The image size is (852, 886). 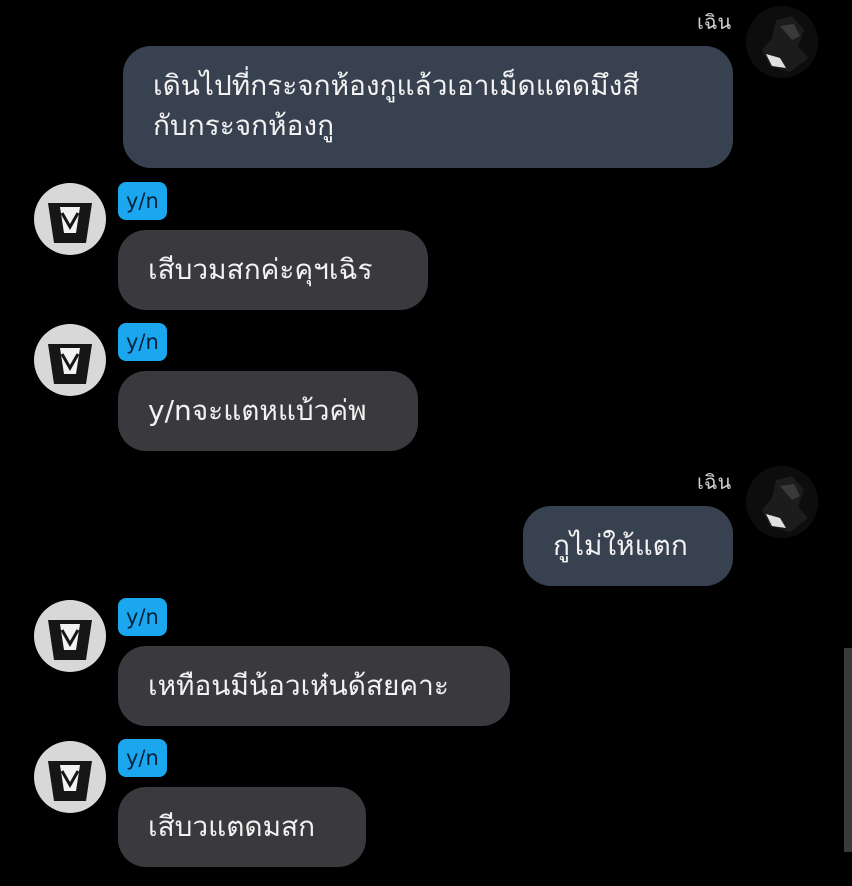 I want to click on message-bubble: เสีบวมสกค่ะคุฯเฉิร, so click(x=273, y=270).